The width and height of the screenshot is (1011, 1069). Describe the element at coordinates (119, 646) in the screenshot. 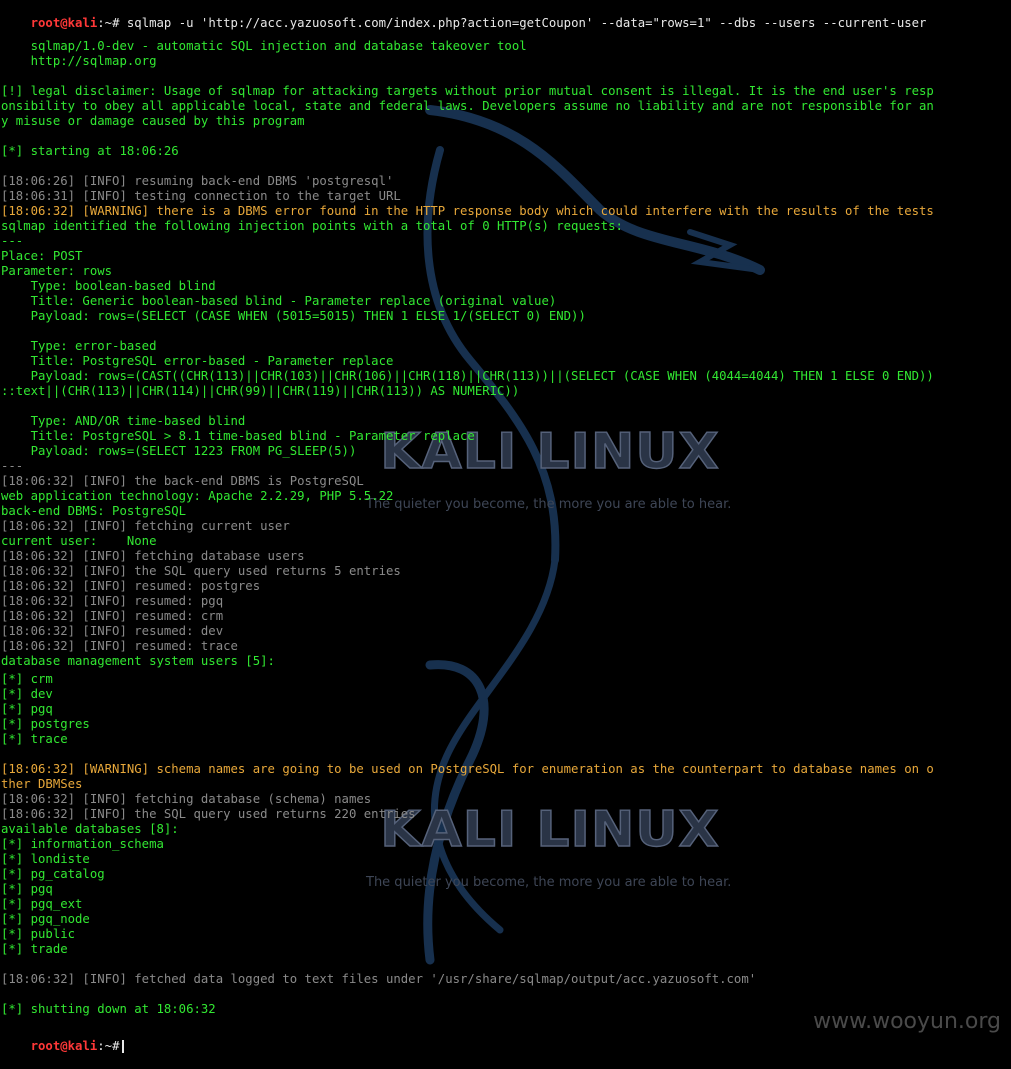

I see `terminal-line: [18:06:32] [INFO] resumed: trace` at that location.